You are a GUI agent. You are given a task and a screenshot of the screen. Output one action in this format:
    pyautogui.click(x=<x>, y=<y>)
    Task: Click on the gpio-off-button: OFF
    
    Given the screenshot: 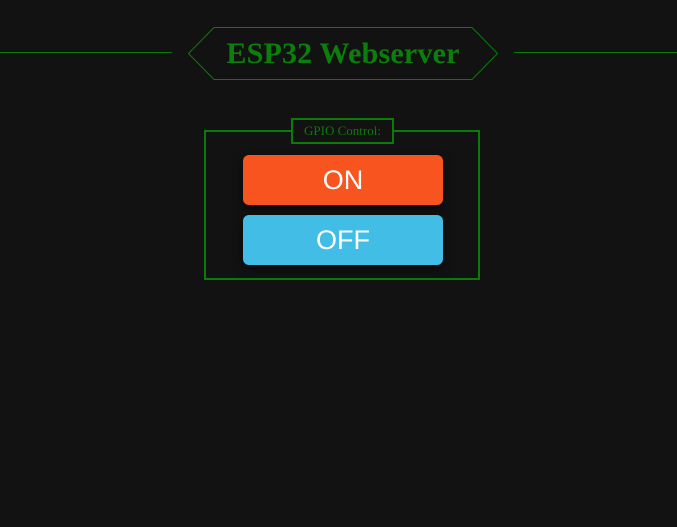 What is the action you would take?
    pyautogui.click(x=343, y=240)
    